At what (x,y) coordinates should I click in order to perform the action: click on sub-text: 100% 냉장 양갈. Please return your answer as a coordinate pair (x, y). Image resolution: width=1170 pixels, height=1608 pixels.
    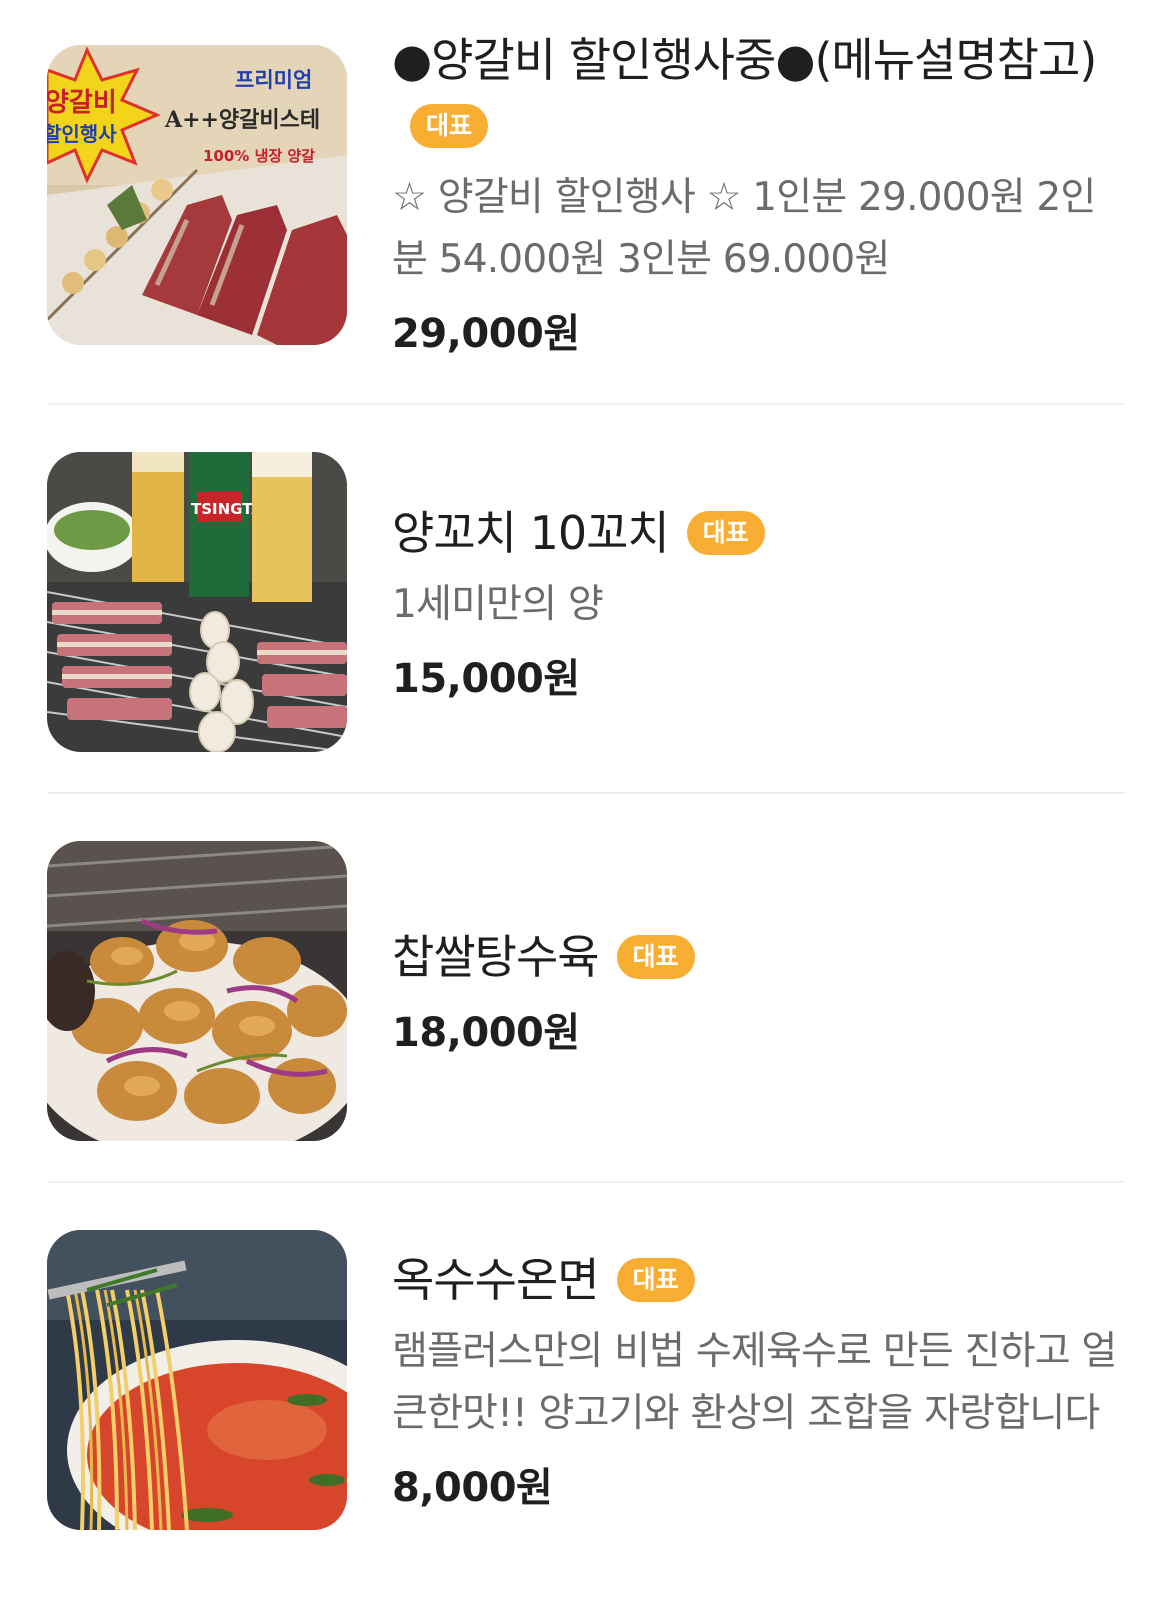
    Looking at the image, I should click on (259, 156).